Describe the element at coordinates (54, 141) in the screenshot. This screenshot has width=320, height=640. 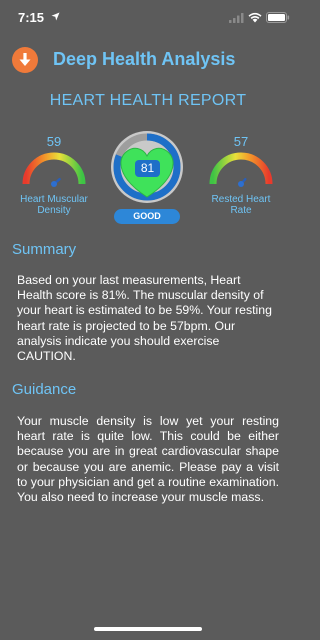
I see `gauge-value: 59` at that location.